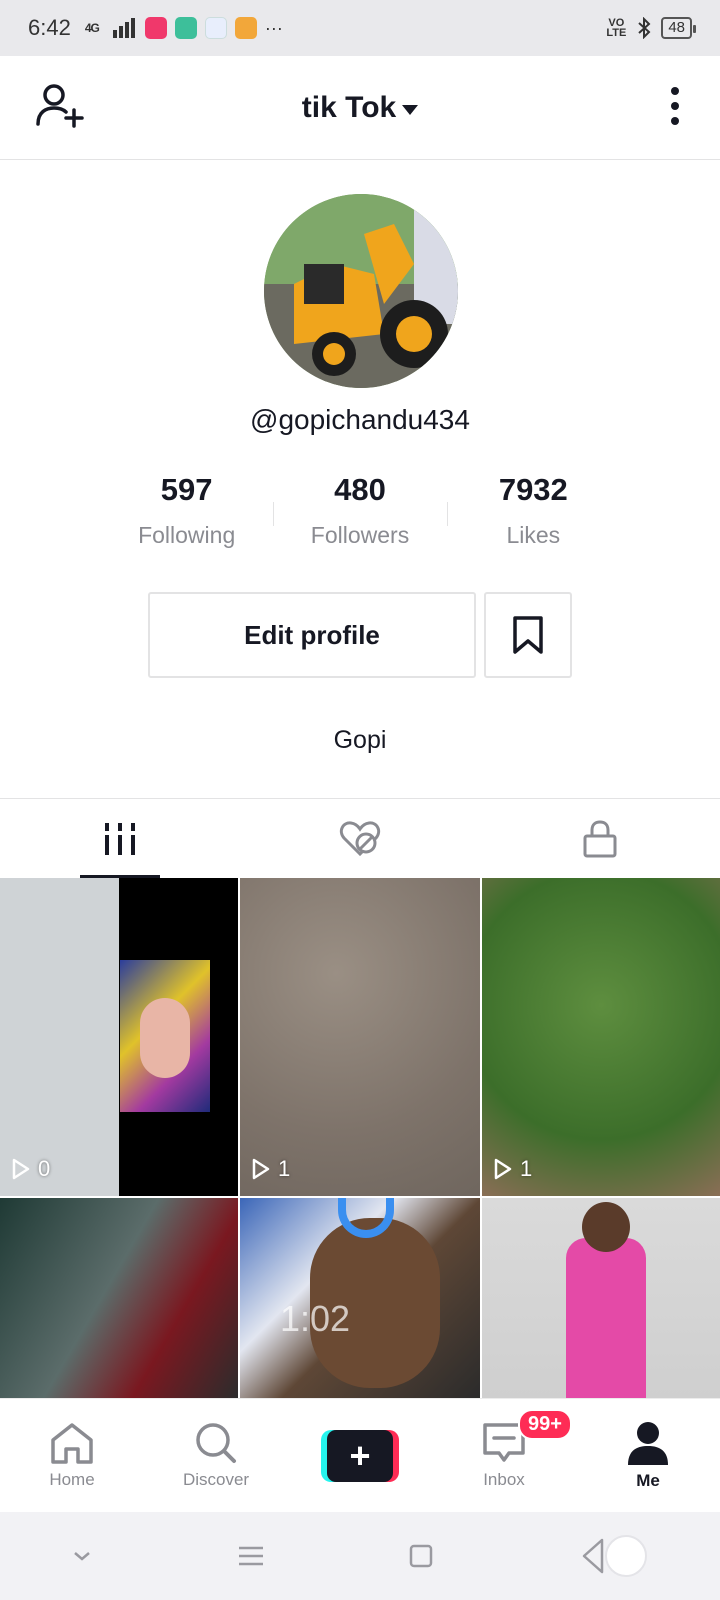 This screenshot has height=1600, width=720. What do you see at coordinates (533, 510) in the screenshot?
I see `stat-likes: 7932 Likes` at bounding box center [533, 510].